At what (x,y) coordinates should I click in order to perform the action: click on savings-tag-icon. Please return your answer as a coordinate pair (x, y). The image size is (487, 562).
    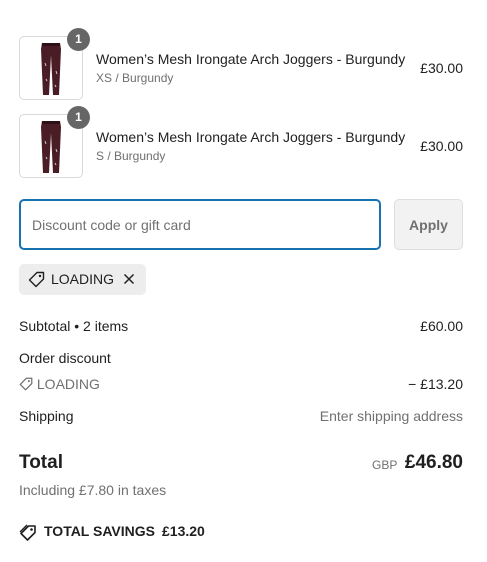
    Looking at the image, I should click on (27, 532).